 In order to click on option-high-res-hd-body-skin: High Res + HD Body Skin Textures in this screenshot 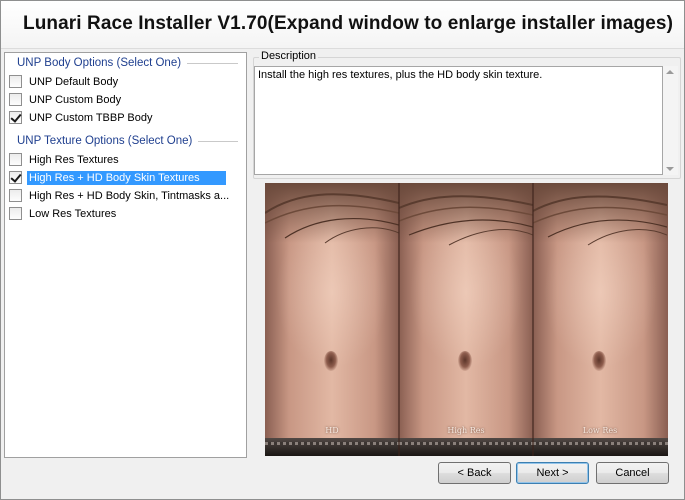, I will do `click(117, 177)`.